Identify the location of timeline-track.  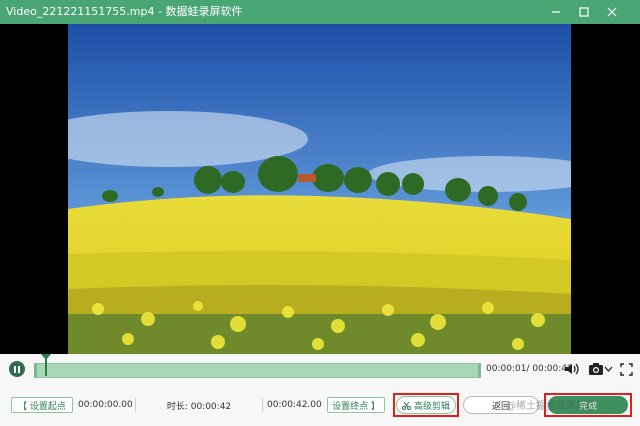
(257, 370).